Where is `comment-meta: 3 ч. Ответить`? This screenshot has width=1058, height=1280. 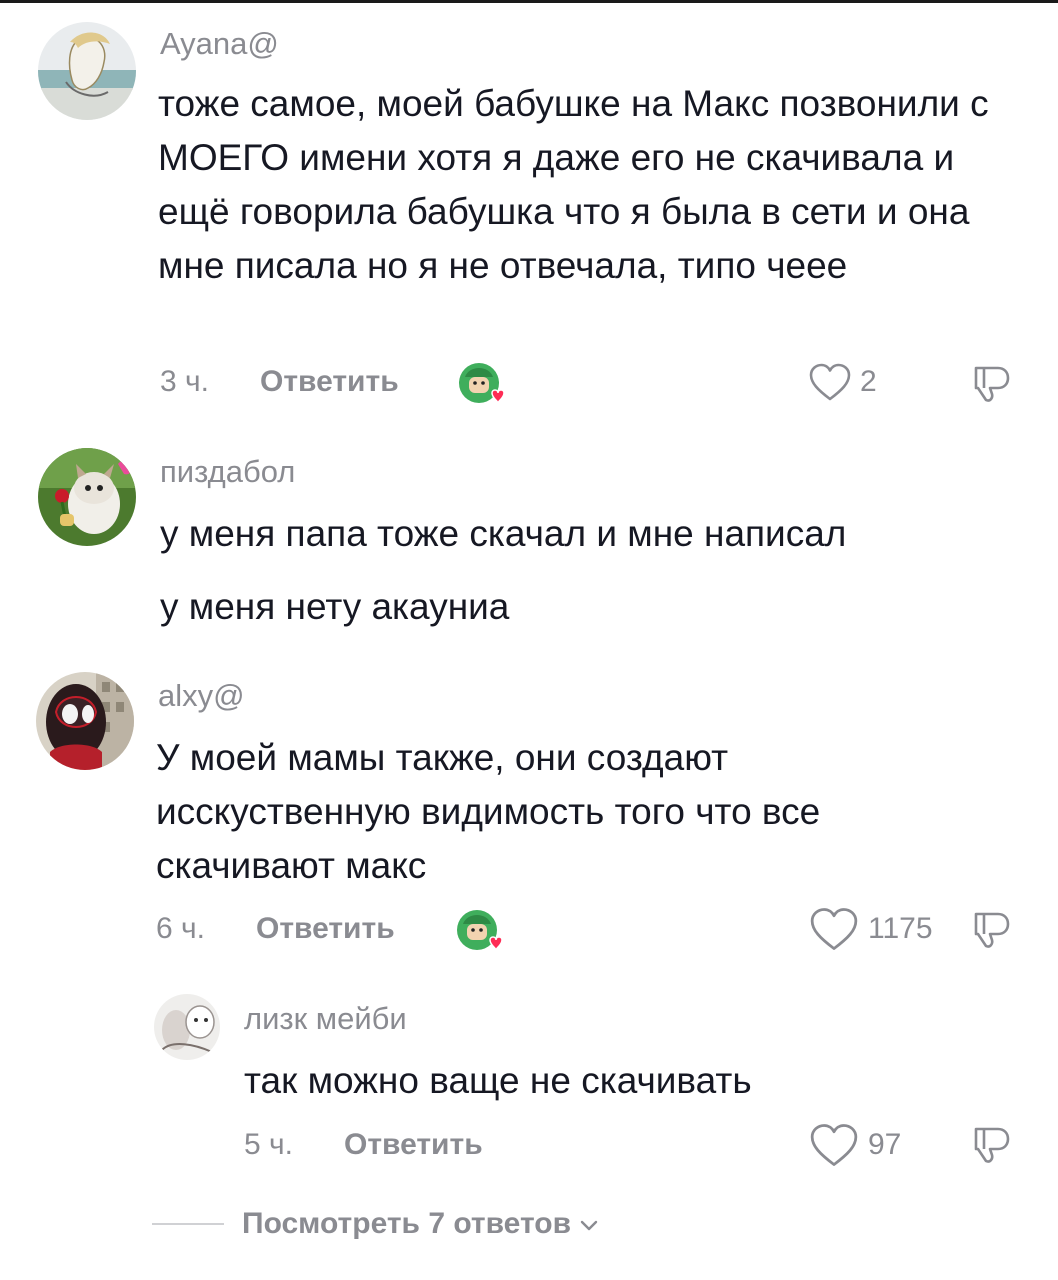
comment-meta: 3 ч. Ответить is located at coordinates (279, 382).